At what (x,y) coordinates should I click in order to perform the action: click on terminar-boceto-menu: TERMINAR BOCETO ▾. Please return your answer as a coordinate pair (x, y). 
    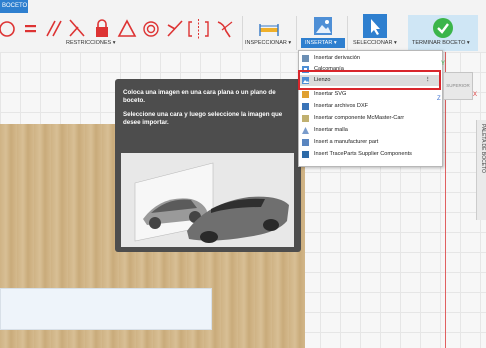
    Looking at the image, I should click on (441, 43).